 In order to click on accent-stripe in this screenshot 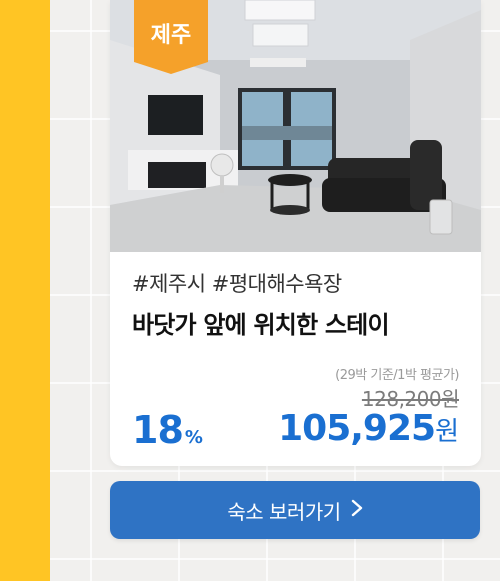, I will do `click(25, 290)`.